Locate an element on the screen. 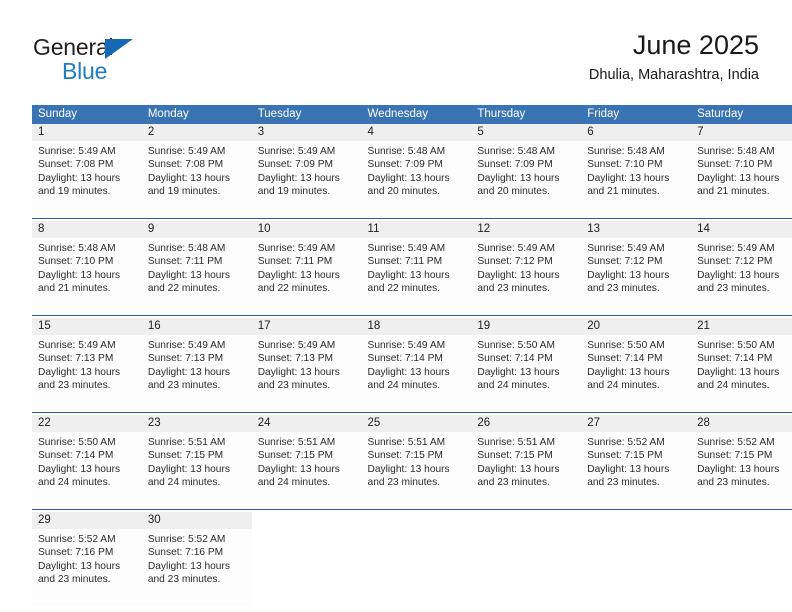  day-cell-daylight-line2: and 19 minutes. is located at coordinates (74, 192).